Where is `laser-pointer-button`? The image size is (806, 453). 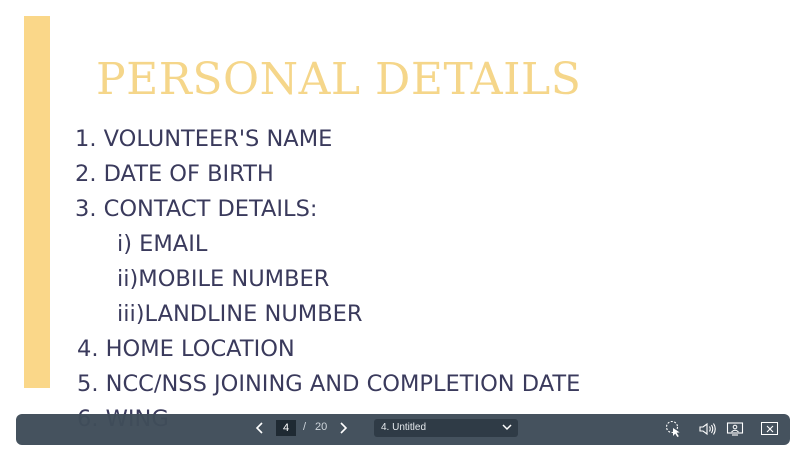 laser-pointer-button is located at coordinates (674, 429).